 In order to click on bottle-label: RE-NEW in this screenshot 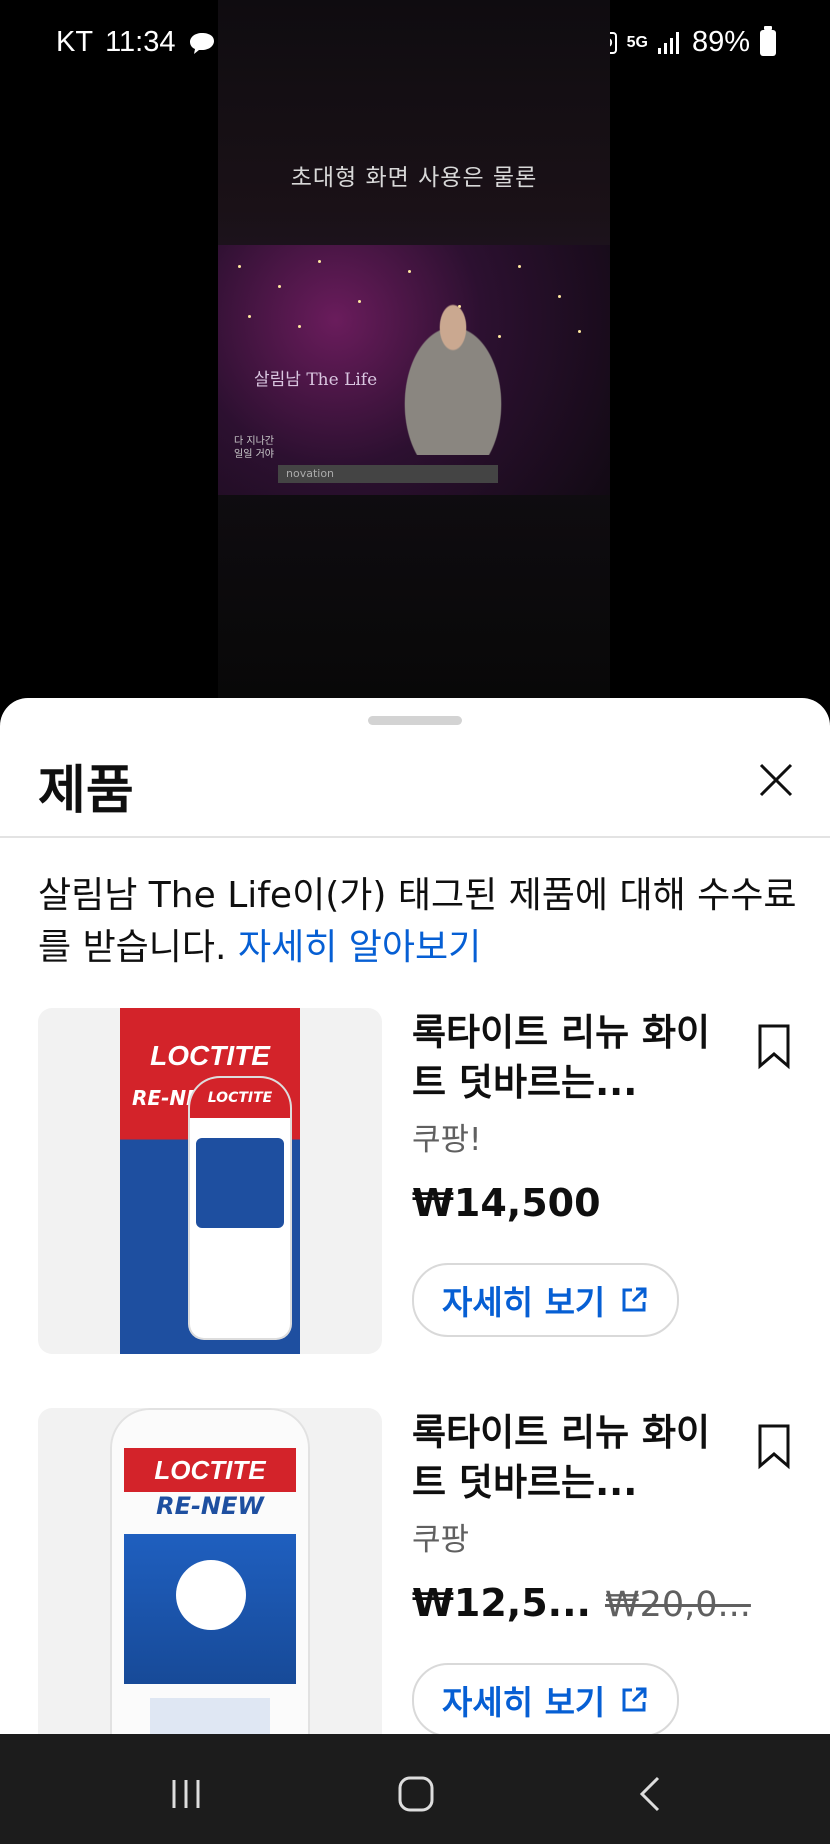, I will do `click(210, 1506)`.